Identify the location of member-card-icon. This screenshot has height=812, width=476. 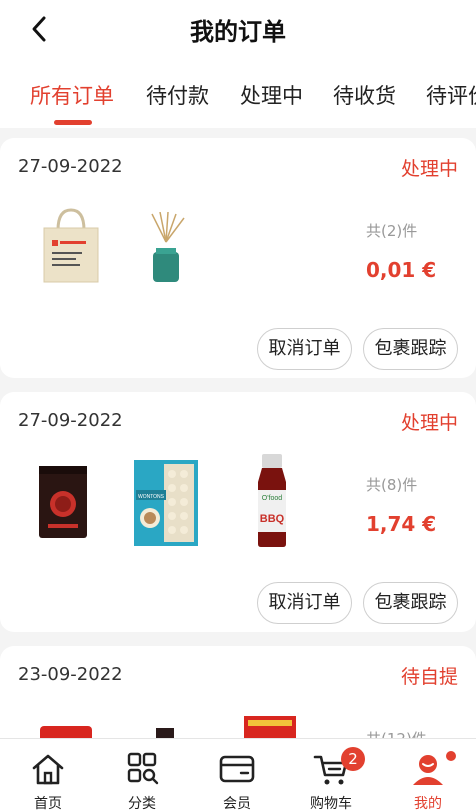
(237, 769).